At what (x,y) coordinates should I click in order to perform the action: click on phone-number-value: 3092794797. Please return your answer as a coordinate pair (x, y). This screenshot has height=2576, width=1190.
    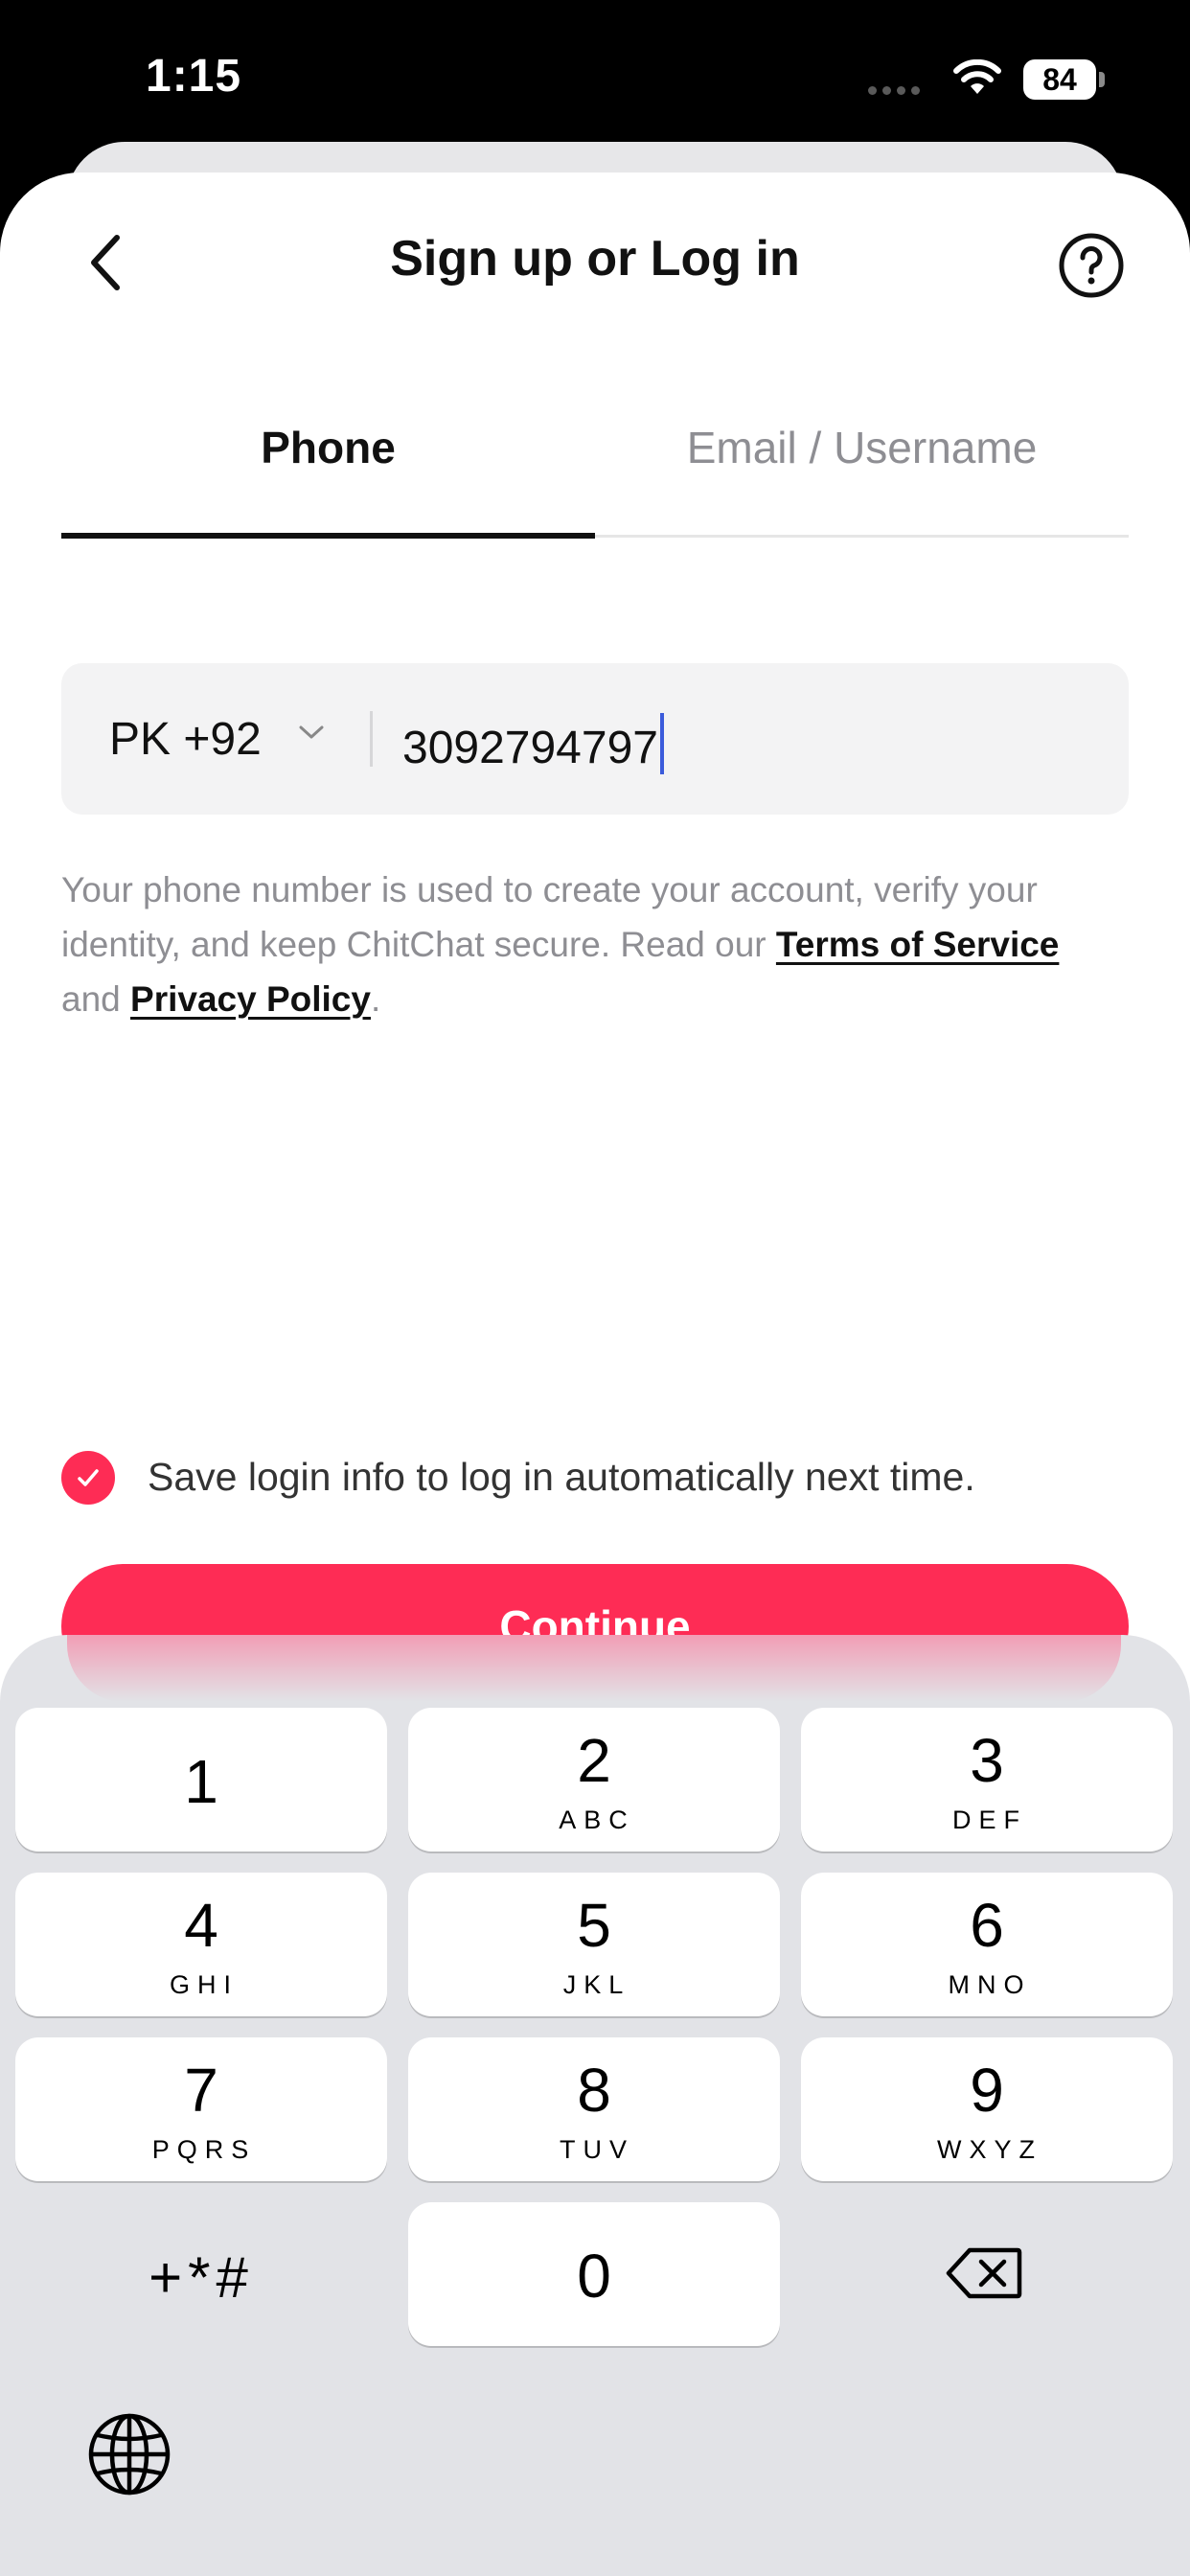
    Looking at the image, I should click on (530, 748).